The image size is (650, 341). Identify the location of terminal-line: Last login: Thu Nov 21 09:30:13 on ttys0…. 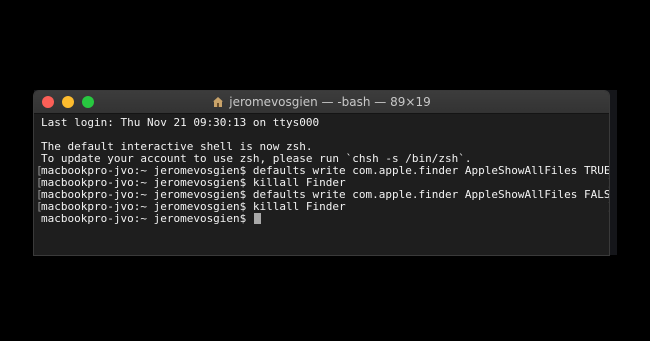
(325, 123).